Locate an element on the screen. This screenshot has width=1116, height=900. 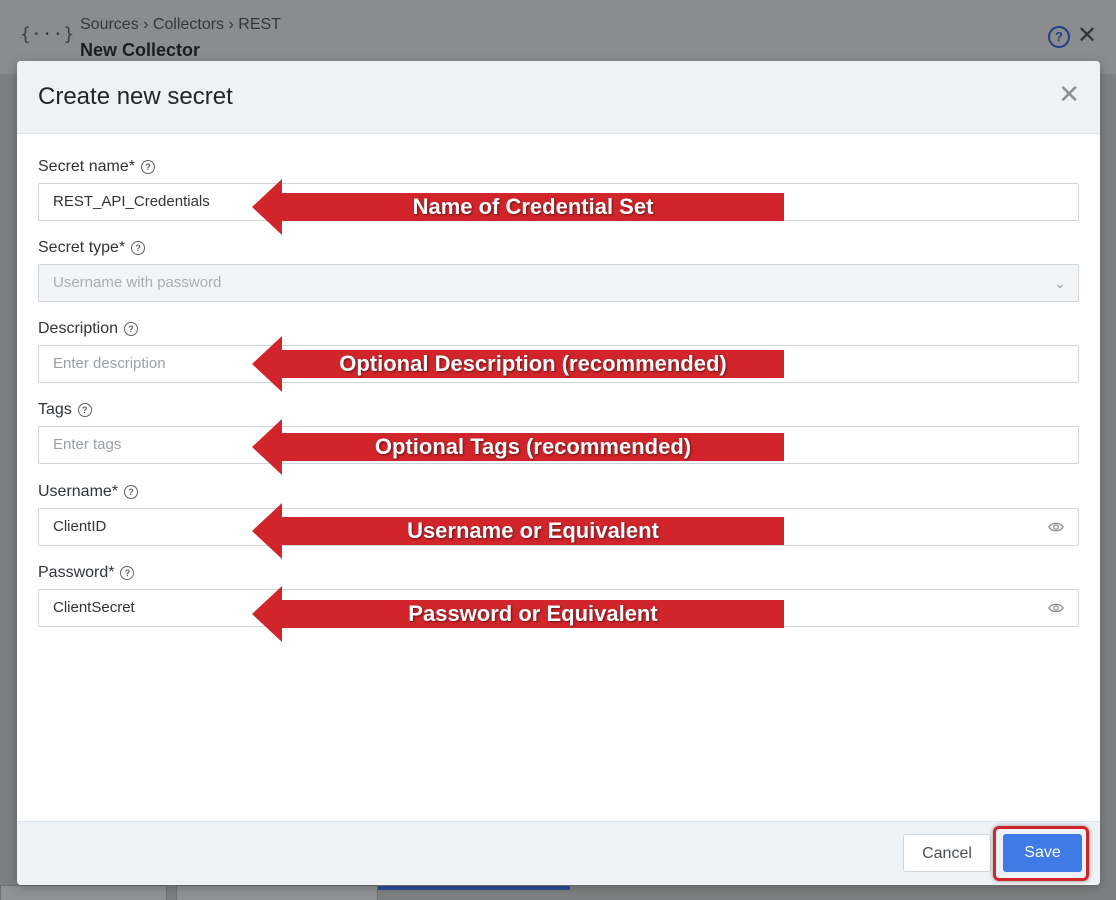
annotation-arrow: Name of Credential Set is located at coordinates (518, 207).